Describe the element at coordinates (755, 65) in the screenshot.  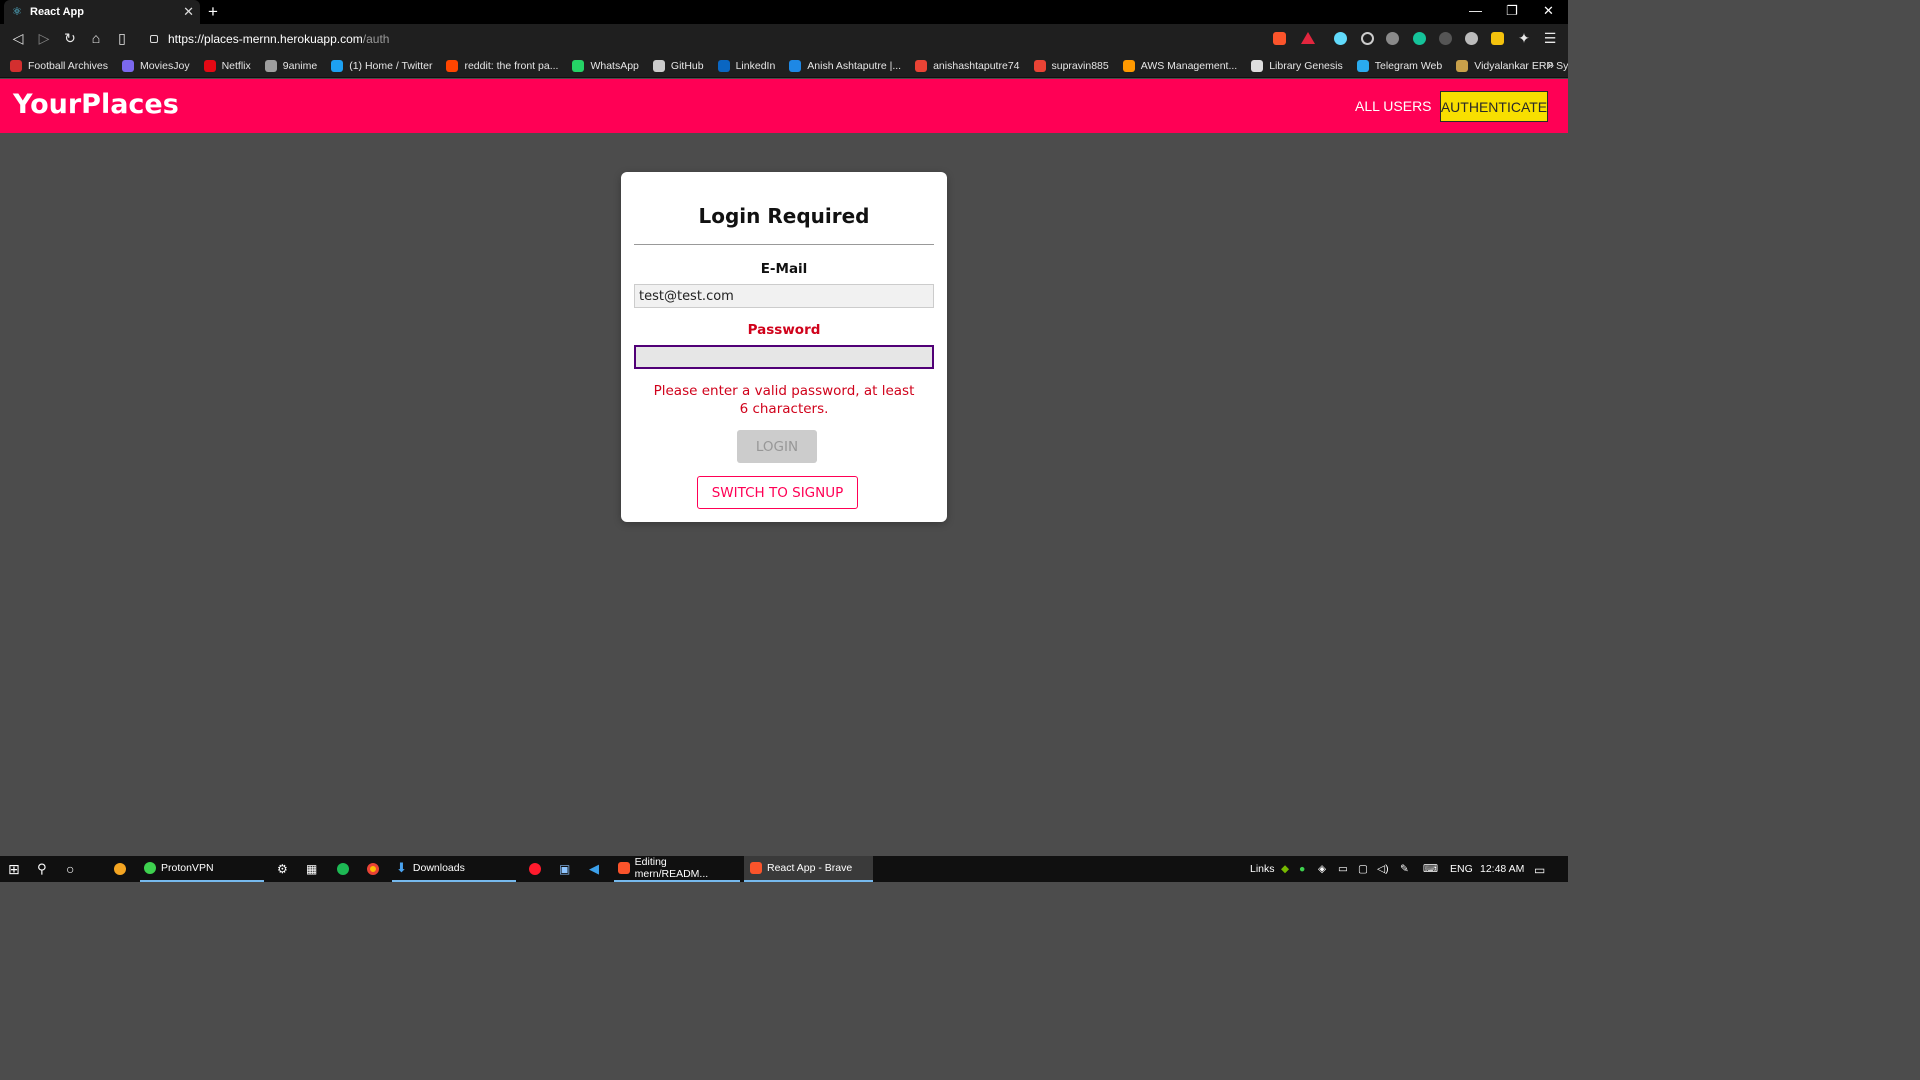
I see `bookmark-label: LinkedIn` at that location.